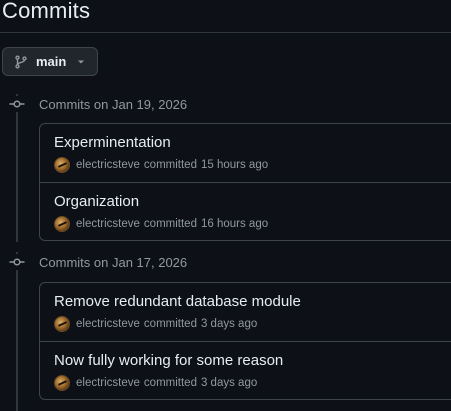 This screenshot has width=451, height=411. I want to click on branch-label: main, so click(51, 61).